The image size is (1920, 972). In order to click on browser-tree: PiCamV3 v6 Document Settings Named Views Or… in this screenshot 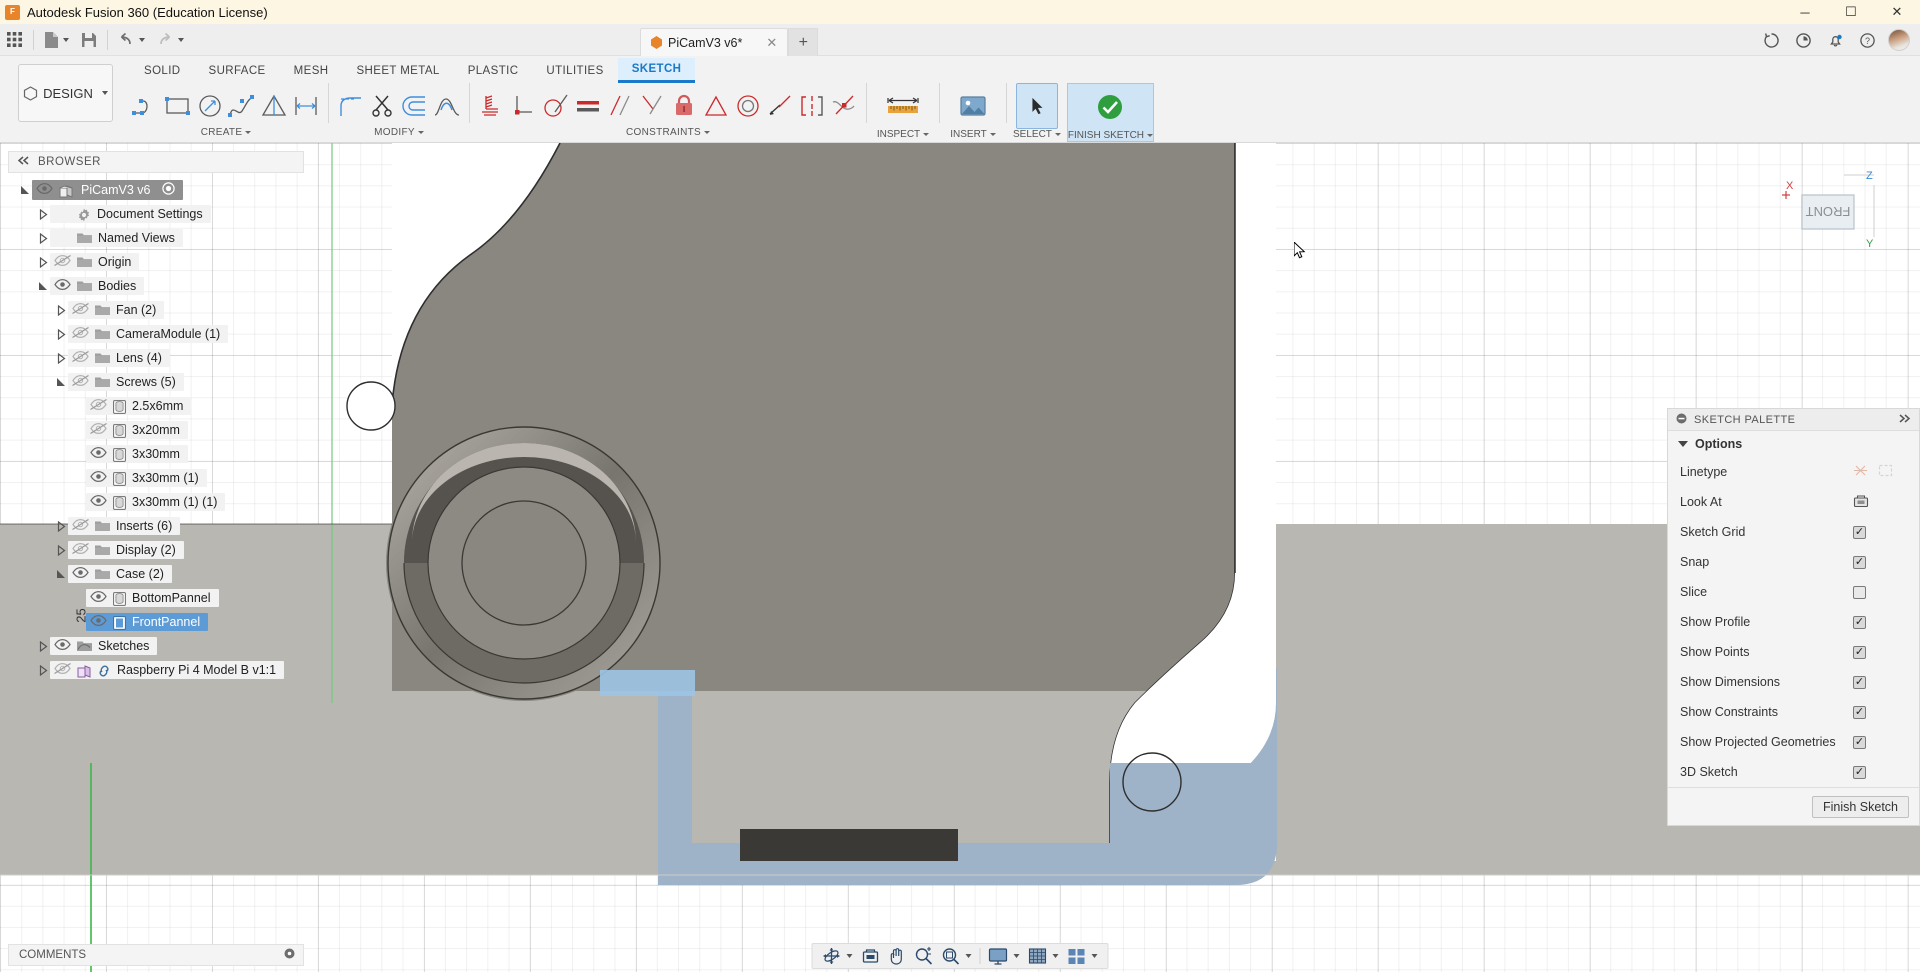, I will do `click(153, 430)`.